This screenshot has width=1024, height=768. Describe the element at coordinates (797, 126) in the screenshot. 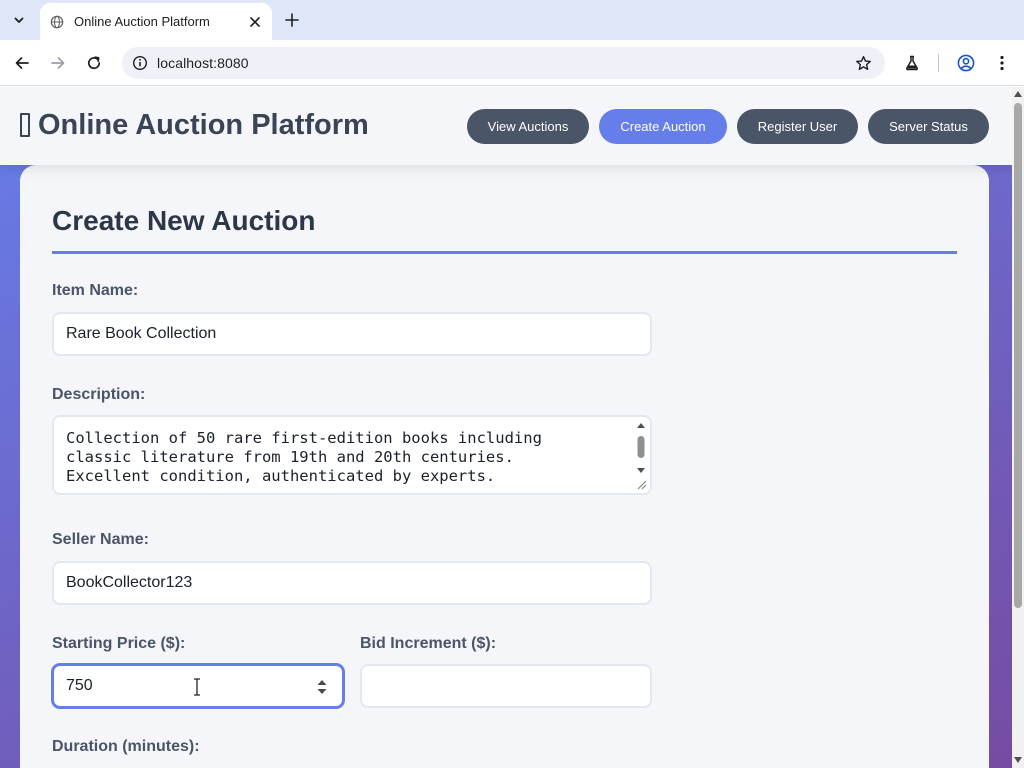

I see `nav-register-user: Register User` at that location.